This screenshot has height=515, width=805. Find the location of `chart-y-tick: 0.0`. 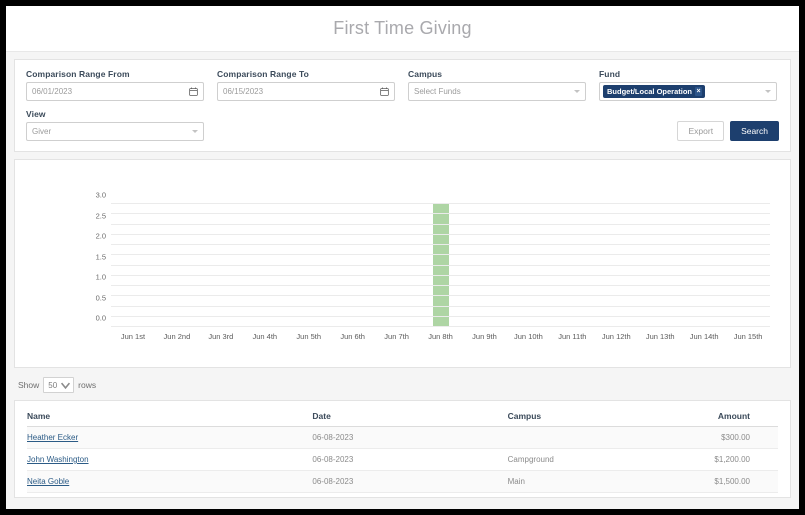

chart-y-tick: 0.0 is located at coordinates (100, 318).